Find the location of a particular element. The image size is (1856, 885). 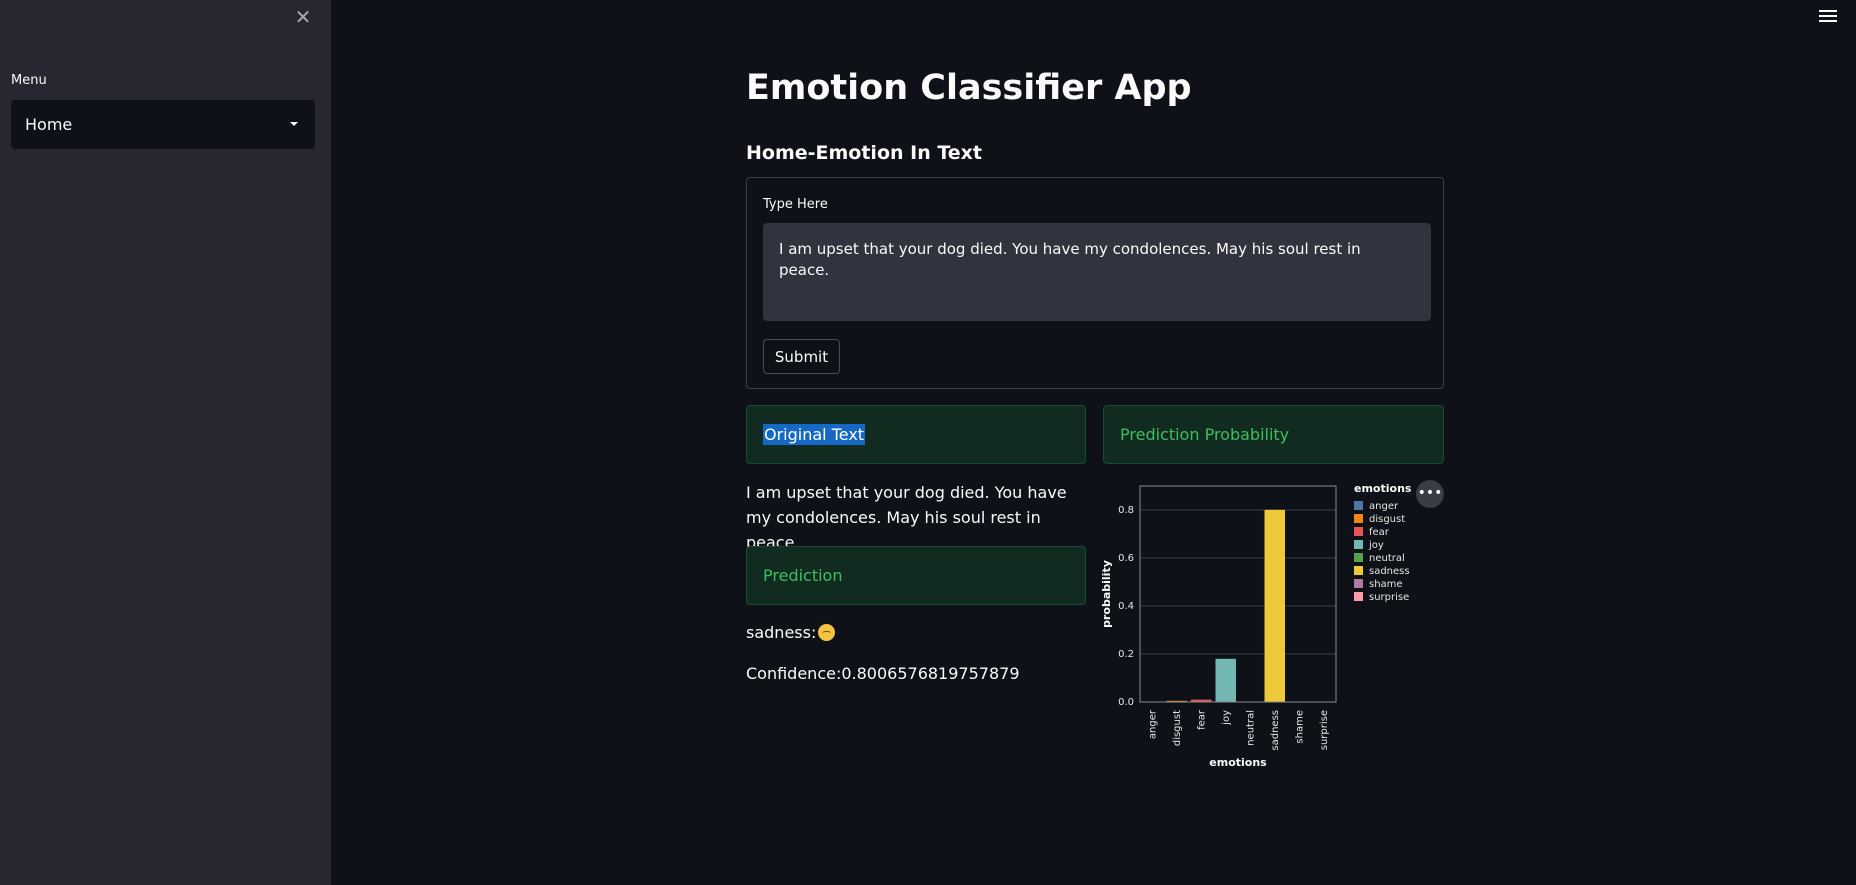

legend-label: joy is located at coordinates (1376, 545).